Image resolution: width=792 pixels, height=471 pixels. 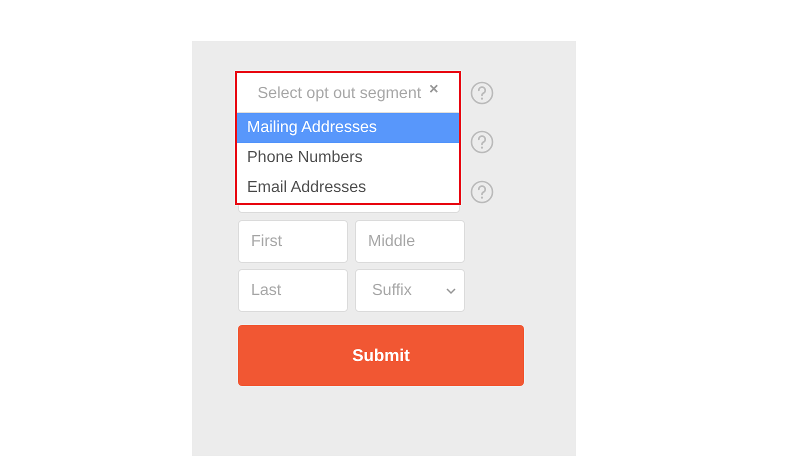 What do you see at coordinates (293, 290) in the screenshot?
I see `name-field: Last` at bounding box center [293, 290].